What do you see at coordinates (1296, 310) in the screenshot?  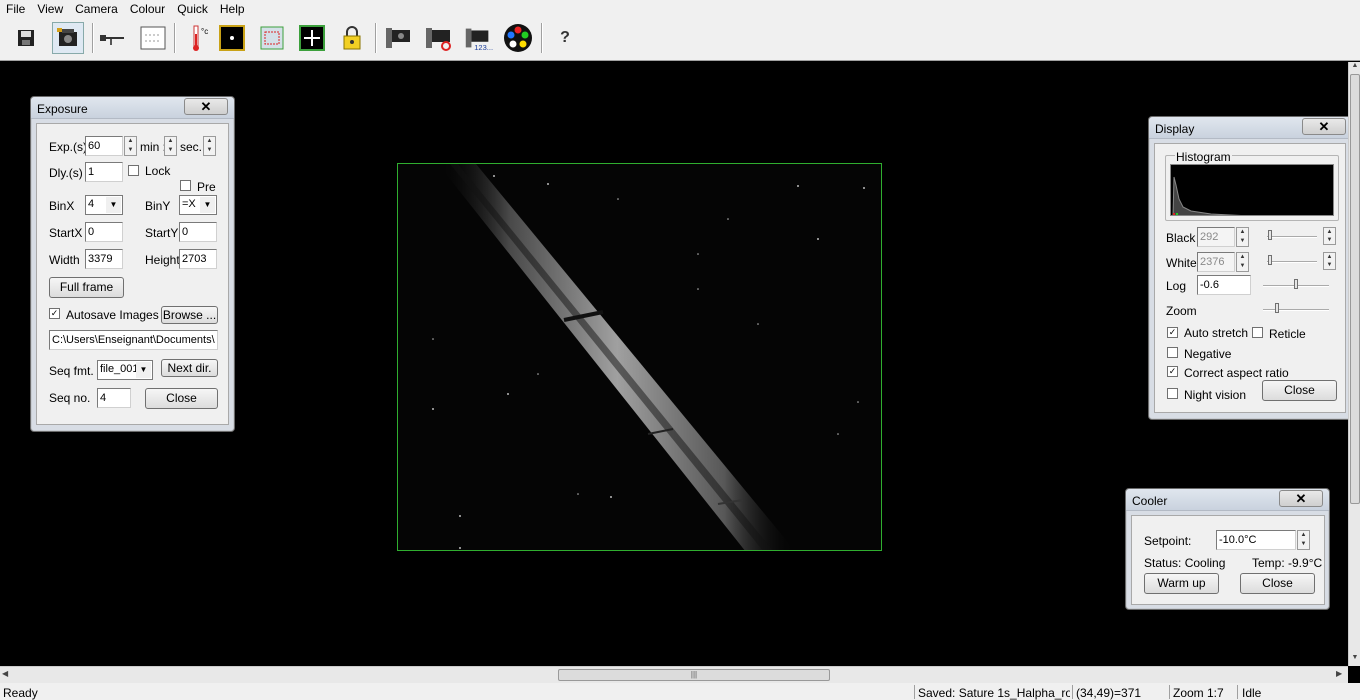 I see `zoom-slider` at bounding box center [1296, 310].